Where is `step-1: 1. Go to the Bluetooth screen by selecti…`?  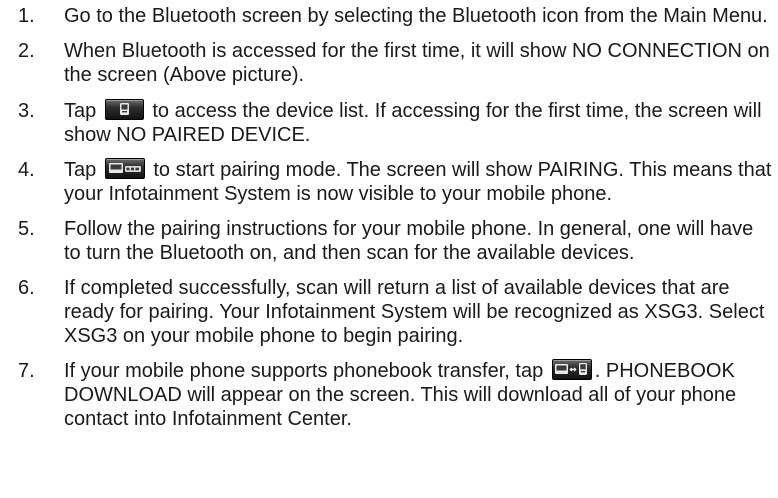
step-1: 1. Go to the Bluetooth screen by selecti… is located at coordinates (389, 16).